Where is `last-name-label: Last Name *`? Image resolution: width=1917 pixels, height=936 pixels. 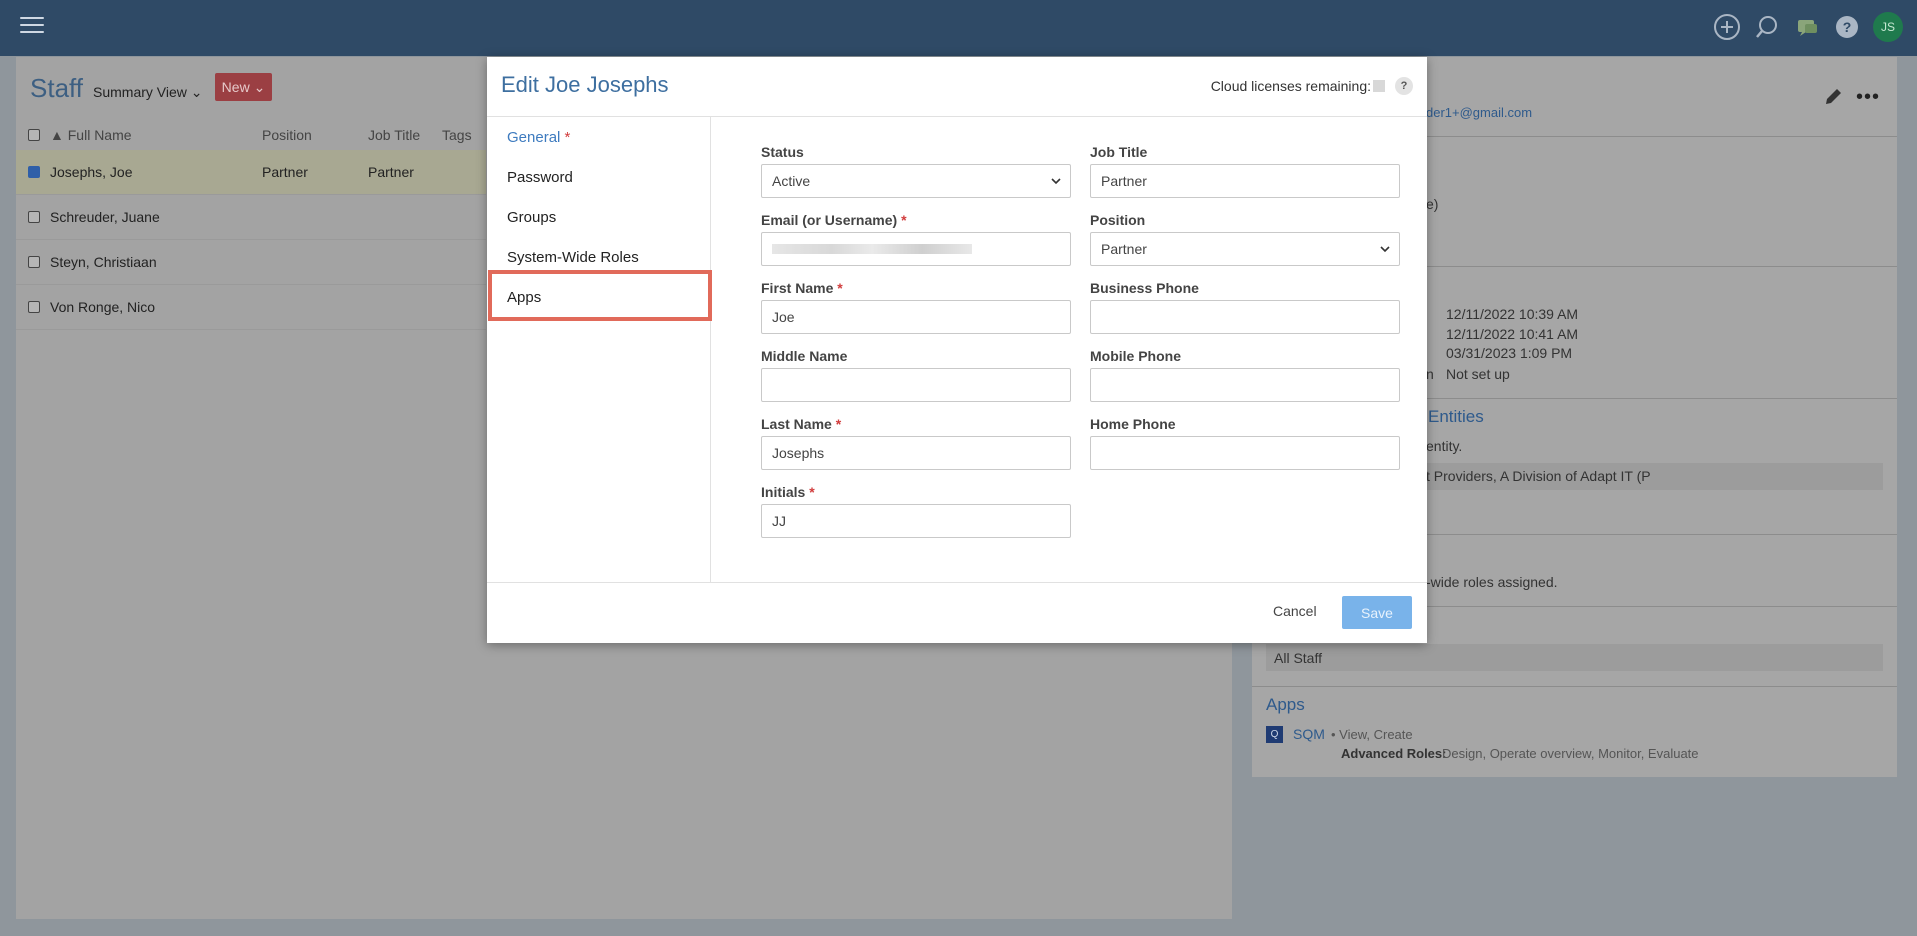
last-name-label: Last Name * is located at coordinates (801, 424).